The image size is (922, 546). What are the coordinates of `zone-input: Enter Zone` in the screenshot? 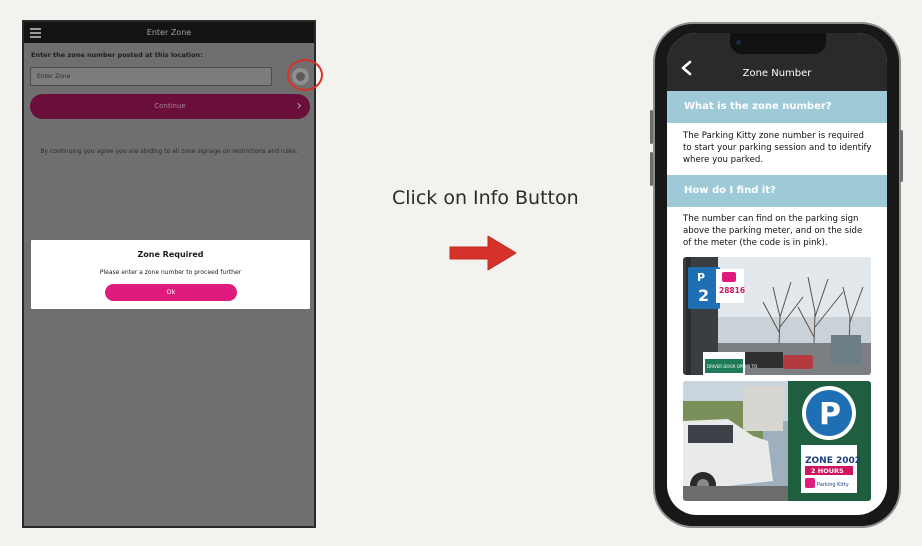 It's located at (151, 76).